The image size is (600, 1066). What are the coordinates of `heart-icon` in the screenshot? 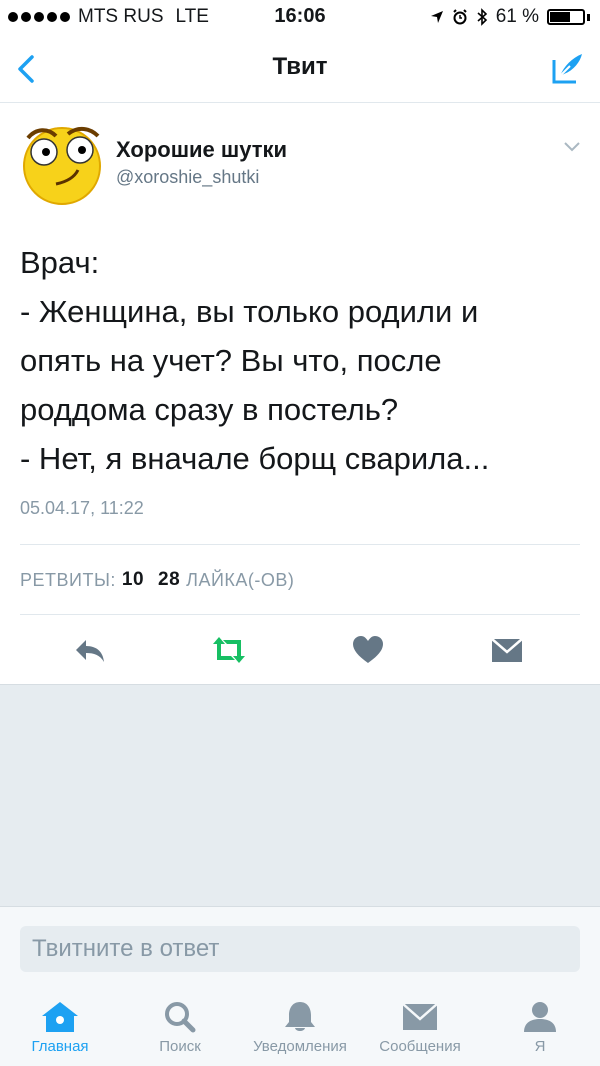 It's located at (368, 650).